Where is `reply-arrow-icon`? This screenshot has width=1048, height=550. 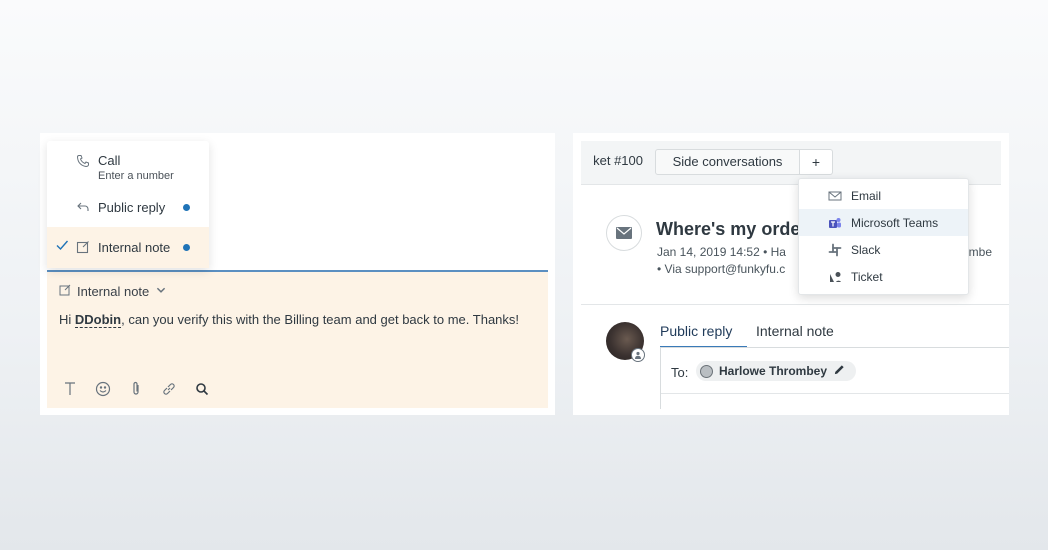
reply-arrow-icon is located at coordinates (83, 207).